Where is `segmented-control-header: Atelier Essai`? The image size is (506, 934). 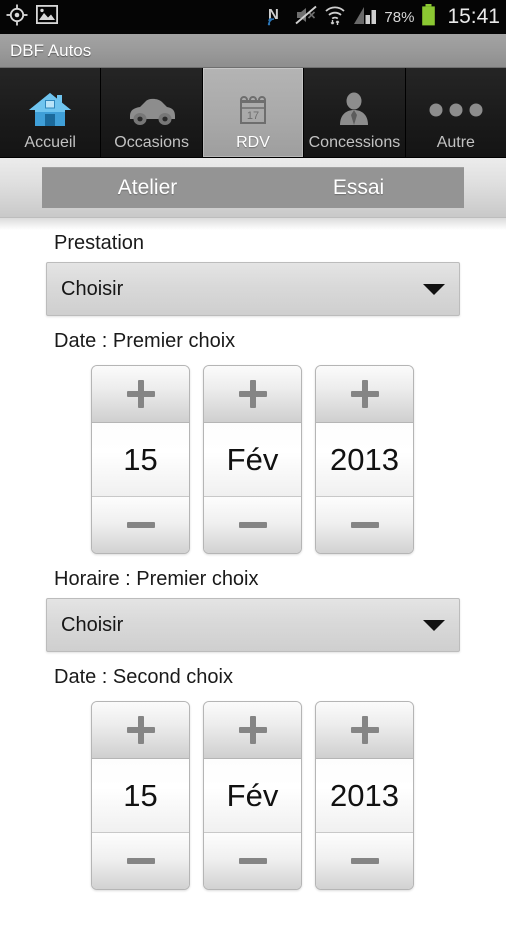
segmented-control-header: Atelier Essai is located at coordinates (253, 188).